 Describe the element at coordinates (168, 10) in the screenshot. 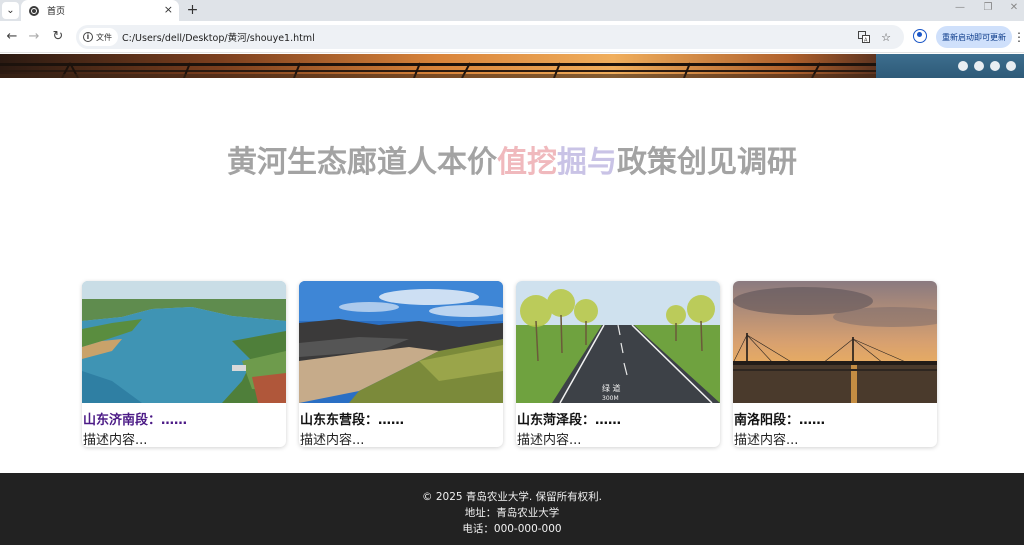

I see `tab-close-icon: ×` at that location.